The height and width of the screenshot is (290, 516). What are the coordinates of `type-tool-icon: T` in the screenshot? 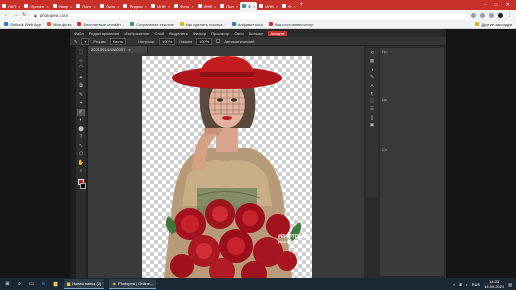 It's located at (81, 137).